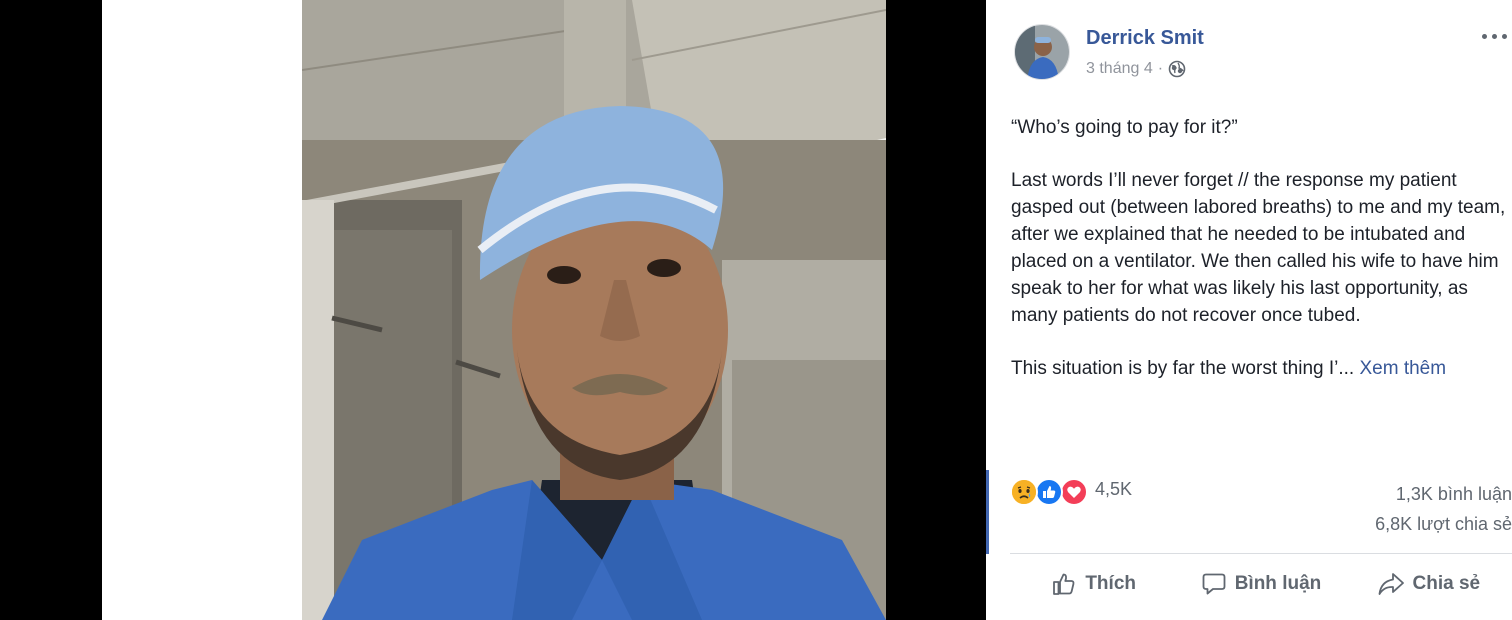  Describe the element at coordinates (1443, 524) in the screenshot. I see `share-count-link: 6,8K lượt chia sẻ` at that location.